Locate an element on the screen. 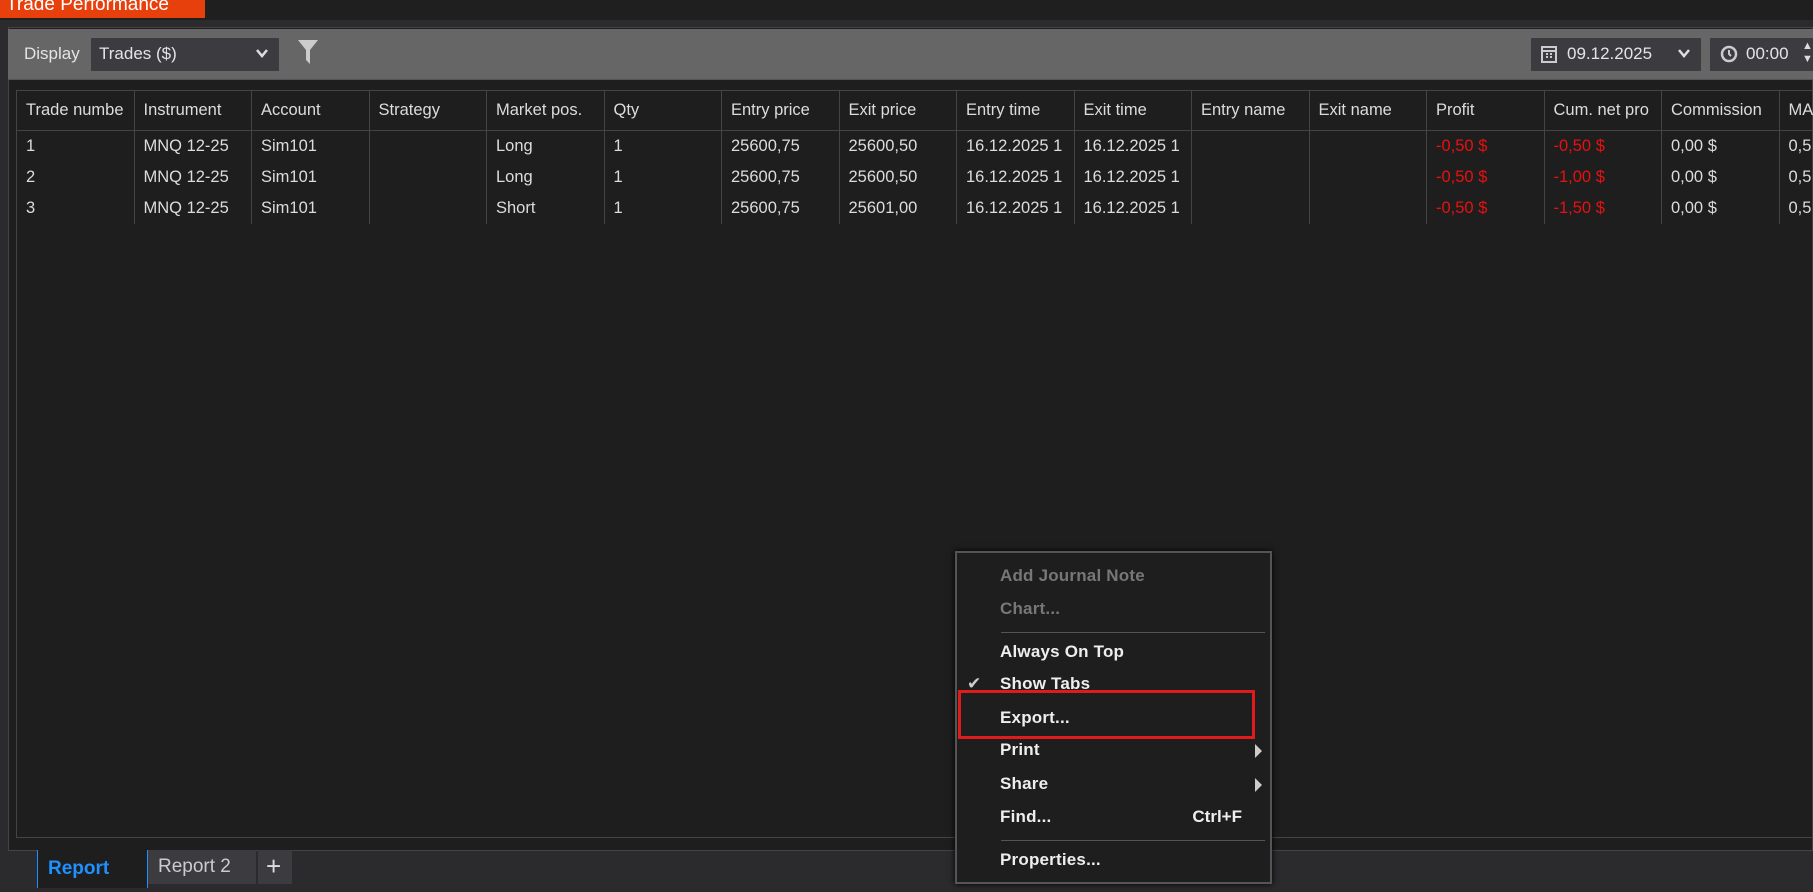  column-header: Market pos. is located at coordinates (546, 110).